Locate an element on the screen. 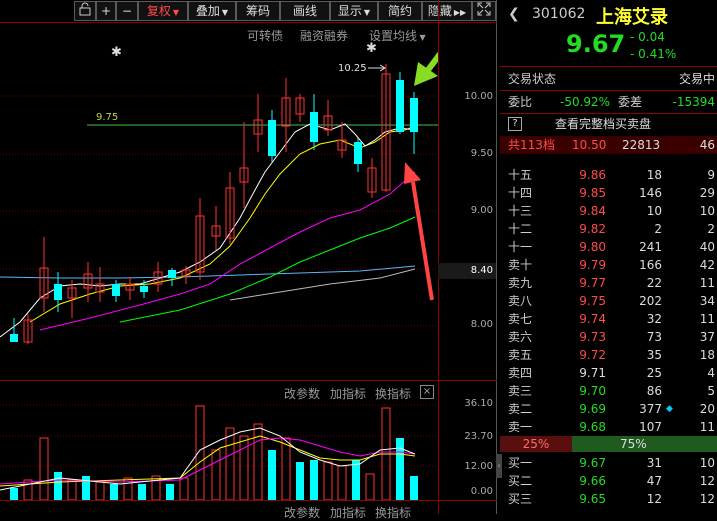 This screenshot has width=717, height=521. chouma-button: 筹码 is located at coordinates (258, 11).